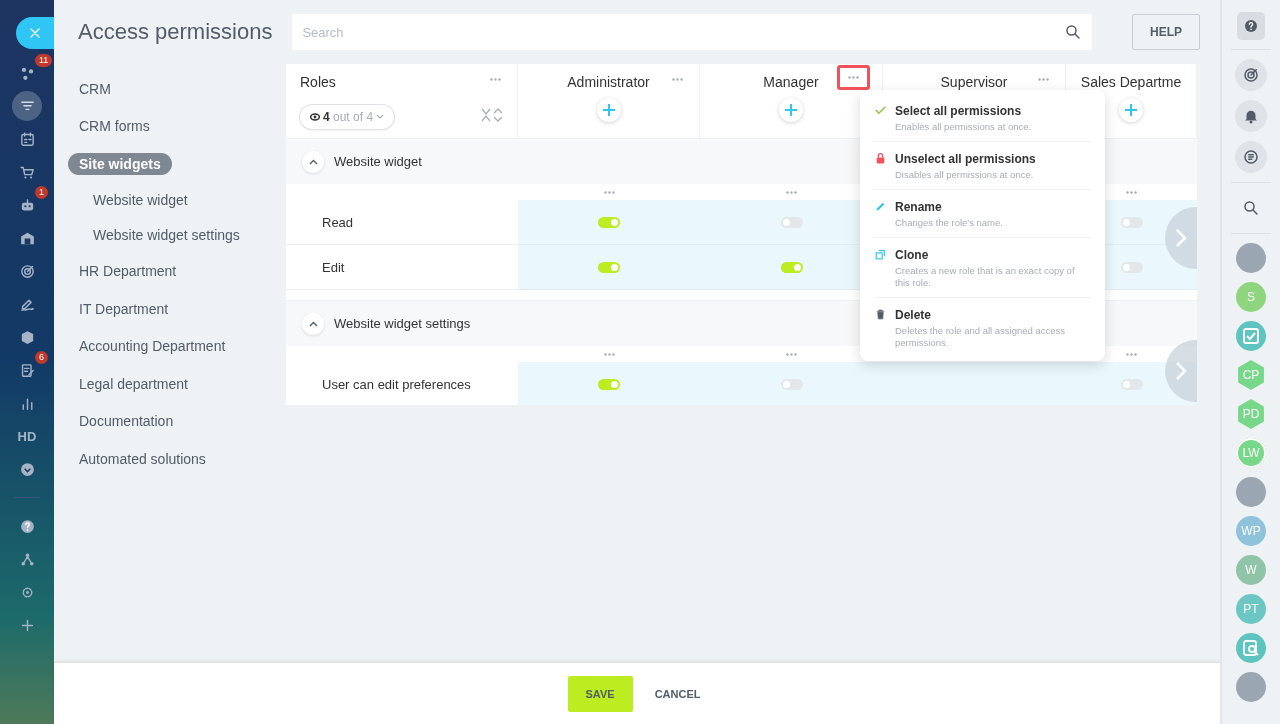 Image resolution: width=1280 pixels, height=724 pixels. What do you see at coordinates (498, 115) in the screenshot?
I see `expand-icon` at bounding box center [498, 115].